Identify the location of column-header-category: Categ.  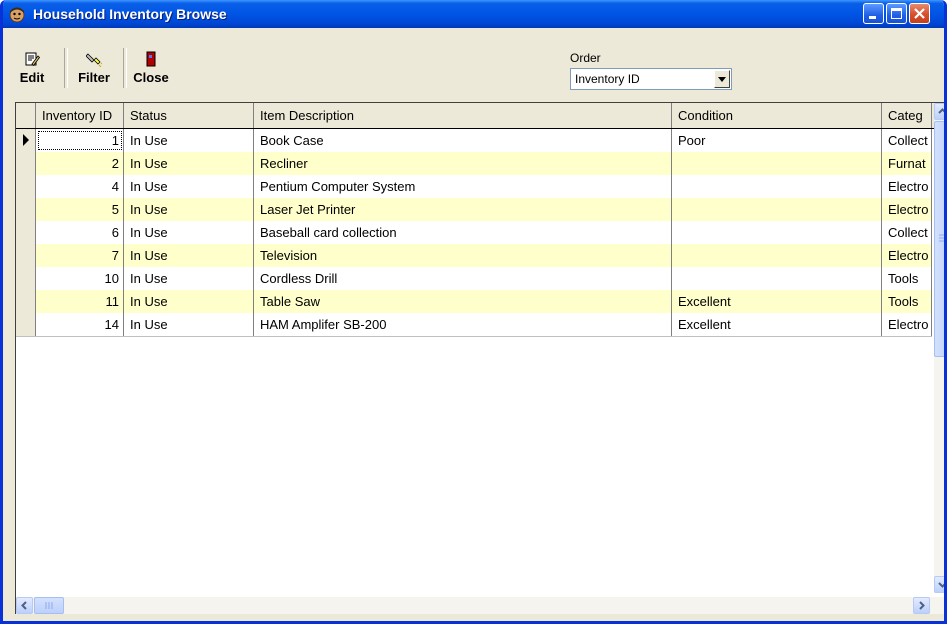
(907, 115).